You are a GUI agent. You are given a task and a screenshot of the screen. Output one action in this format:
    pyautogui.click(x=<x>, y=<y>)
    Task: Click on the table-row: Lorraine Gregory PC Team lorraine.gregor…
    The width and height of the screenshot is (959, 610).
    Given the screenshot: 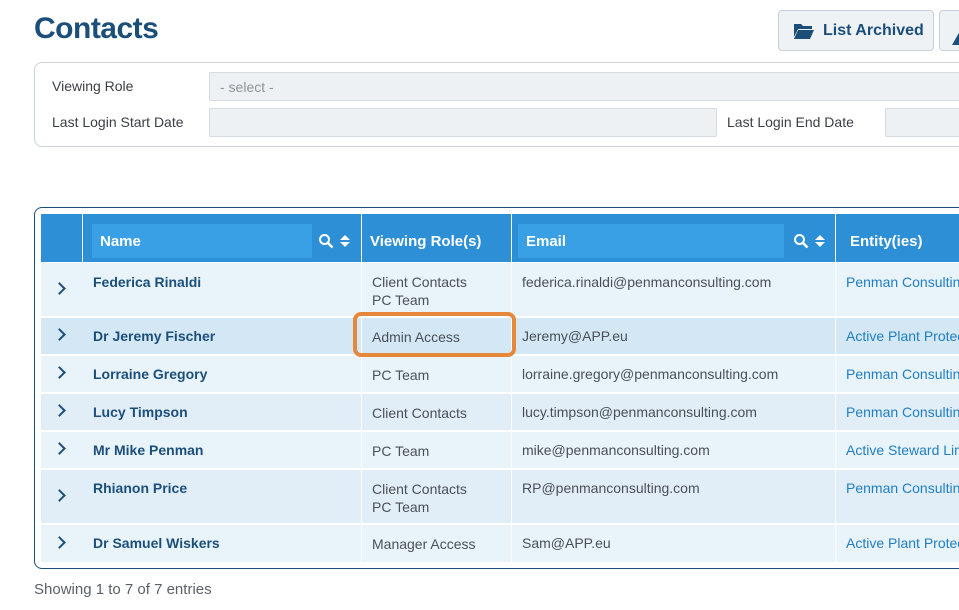 What is the action you would take?
    pyautogui.click(x=500, y=373)
    